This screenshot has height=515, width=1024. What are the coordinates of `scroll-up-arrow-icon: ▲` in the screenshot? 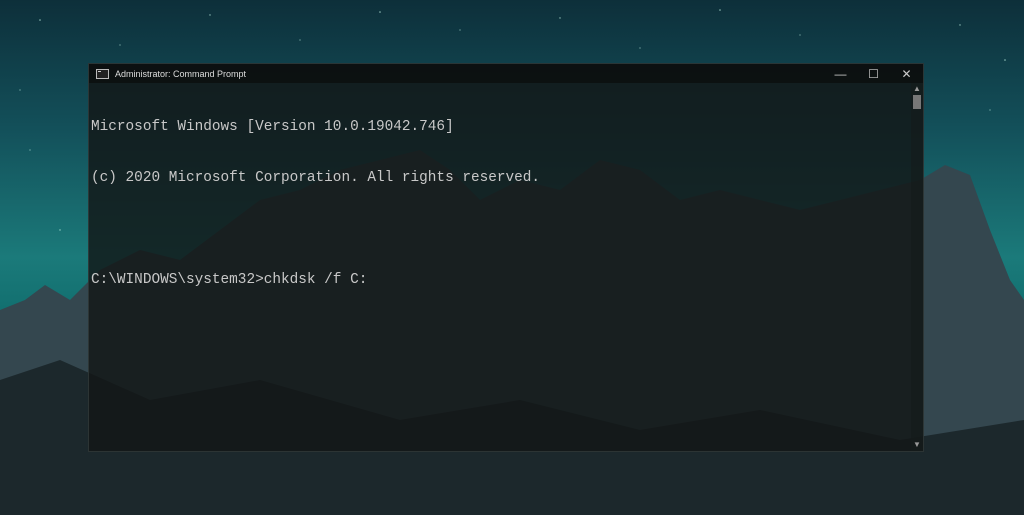 It's located at (917, 89).